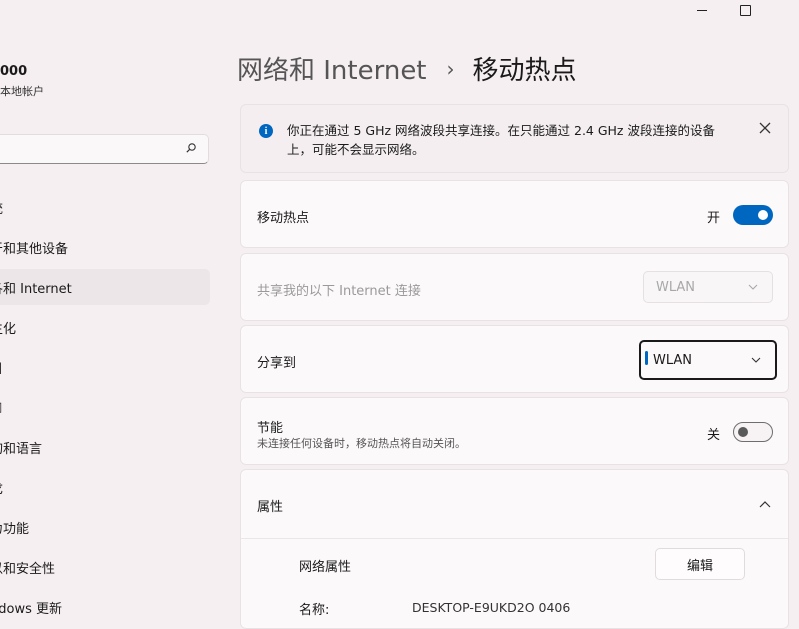 Image resolution: width=799 pixels, height=629 pixels. Describe the element at coordinates (673, 360) in the screenshot. I see `share-to-value: WLAN` at that location.